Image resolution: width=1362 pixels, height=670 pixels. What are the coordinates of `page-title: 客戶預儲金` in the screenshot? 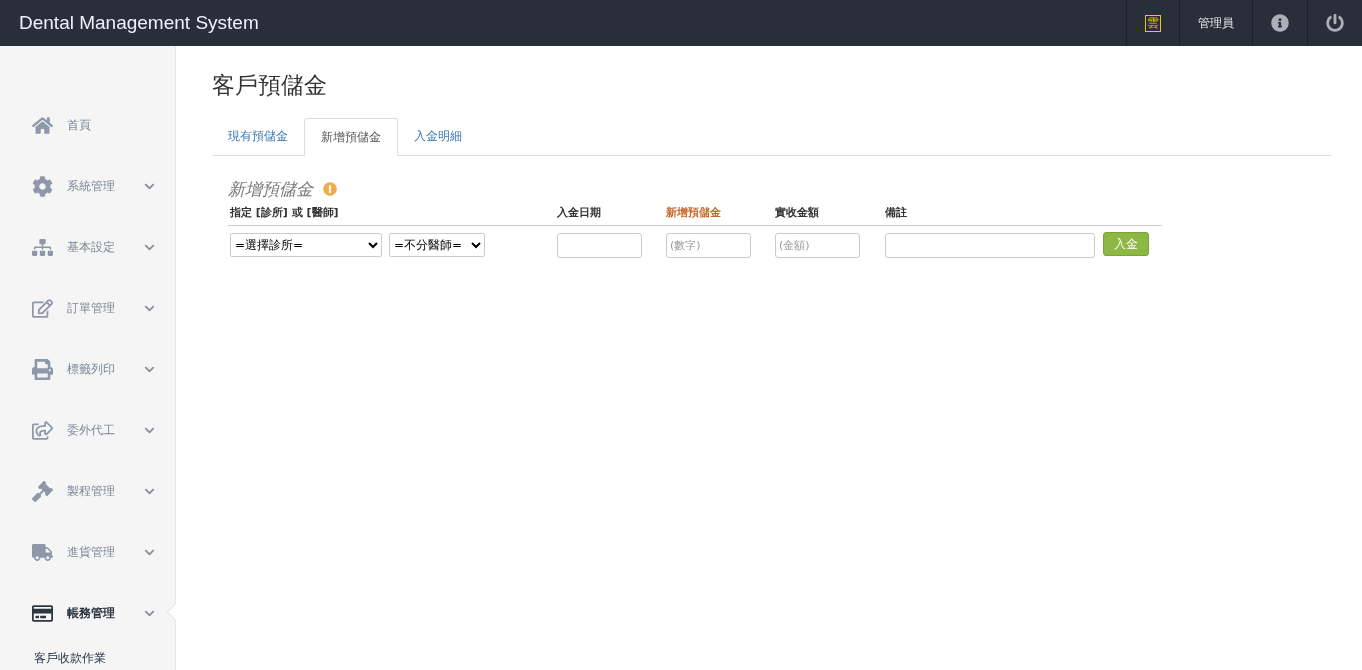 It's located at (270, 85).